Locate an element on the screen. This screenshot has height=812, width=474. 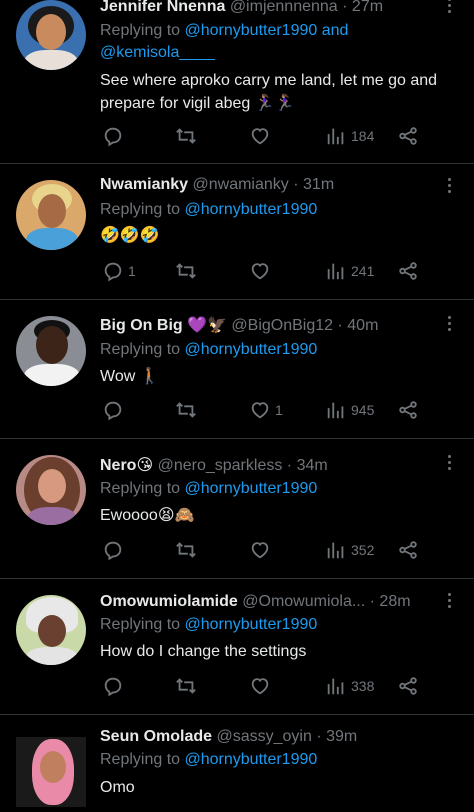
views-count: 945 is located at coordinates (363, 410).